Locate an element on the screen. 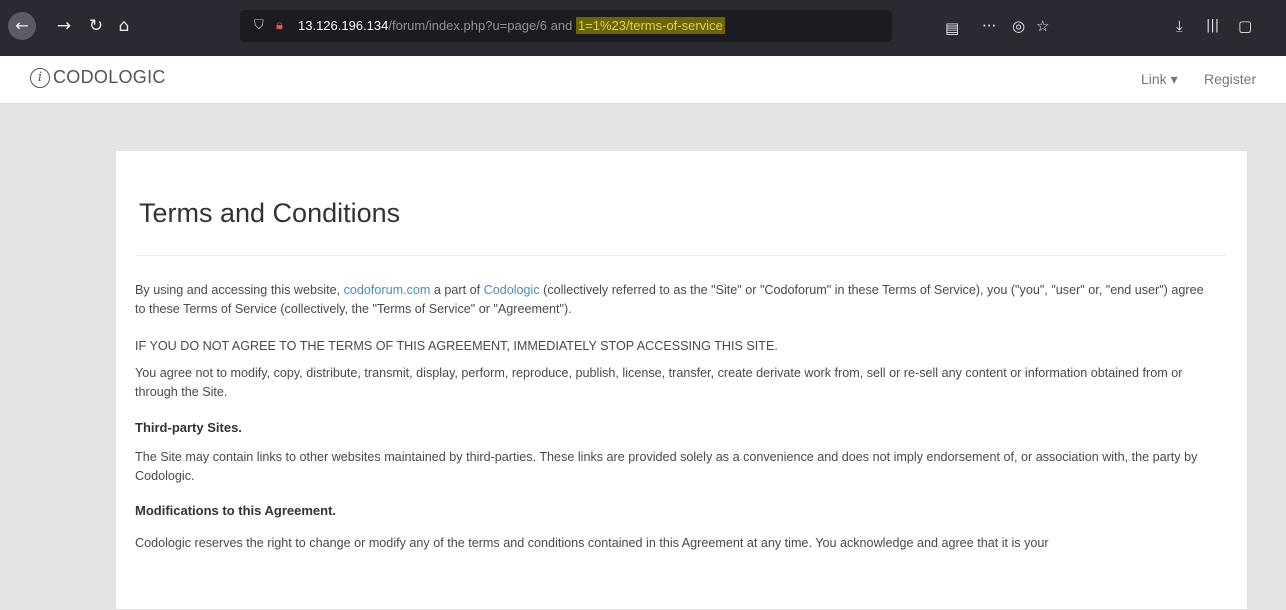  heading-third-party: Third-party Sites. is located at coordinates (188, 427).